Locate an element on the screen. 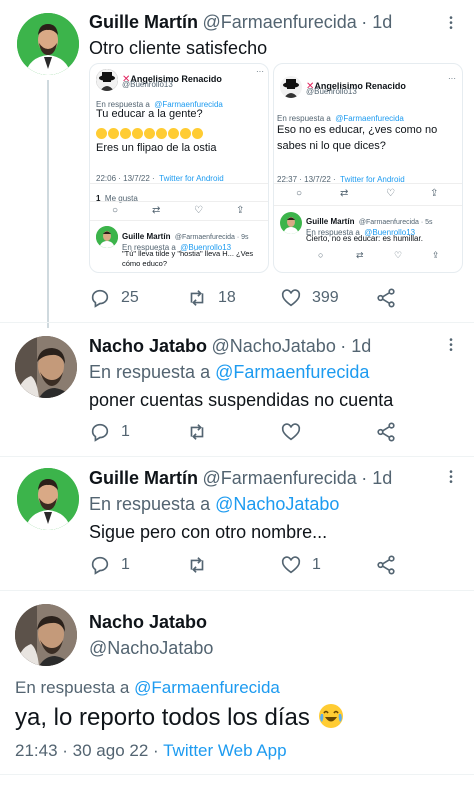 Image resolution: width=474 pixels, height=785 pixels. embedded-line2: Eres un flipao de la ostia is located at coordinates (156, 148).